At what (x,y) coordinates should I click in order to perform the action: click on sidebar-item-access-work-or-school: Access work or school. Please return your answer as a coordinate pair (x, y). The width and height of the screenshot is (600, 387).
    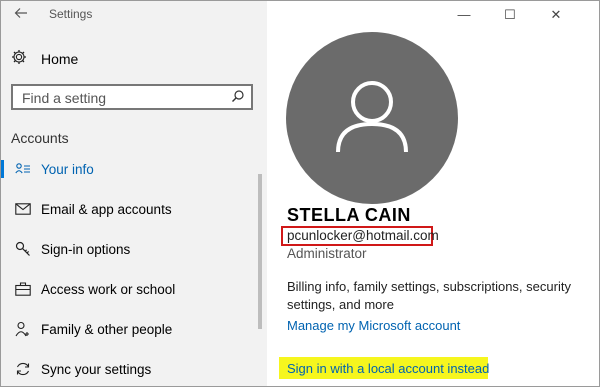
    Looking at the image, I should click on (129, 289).